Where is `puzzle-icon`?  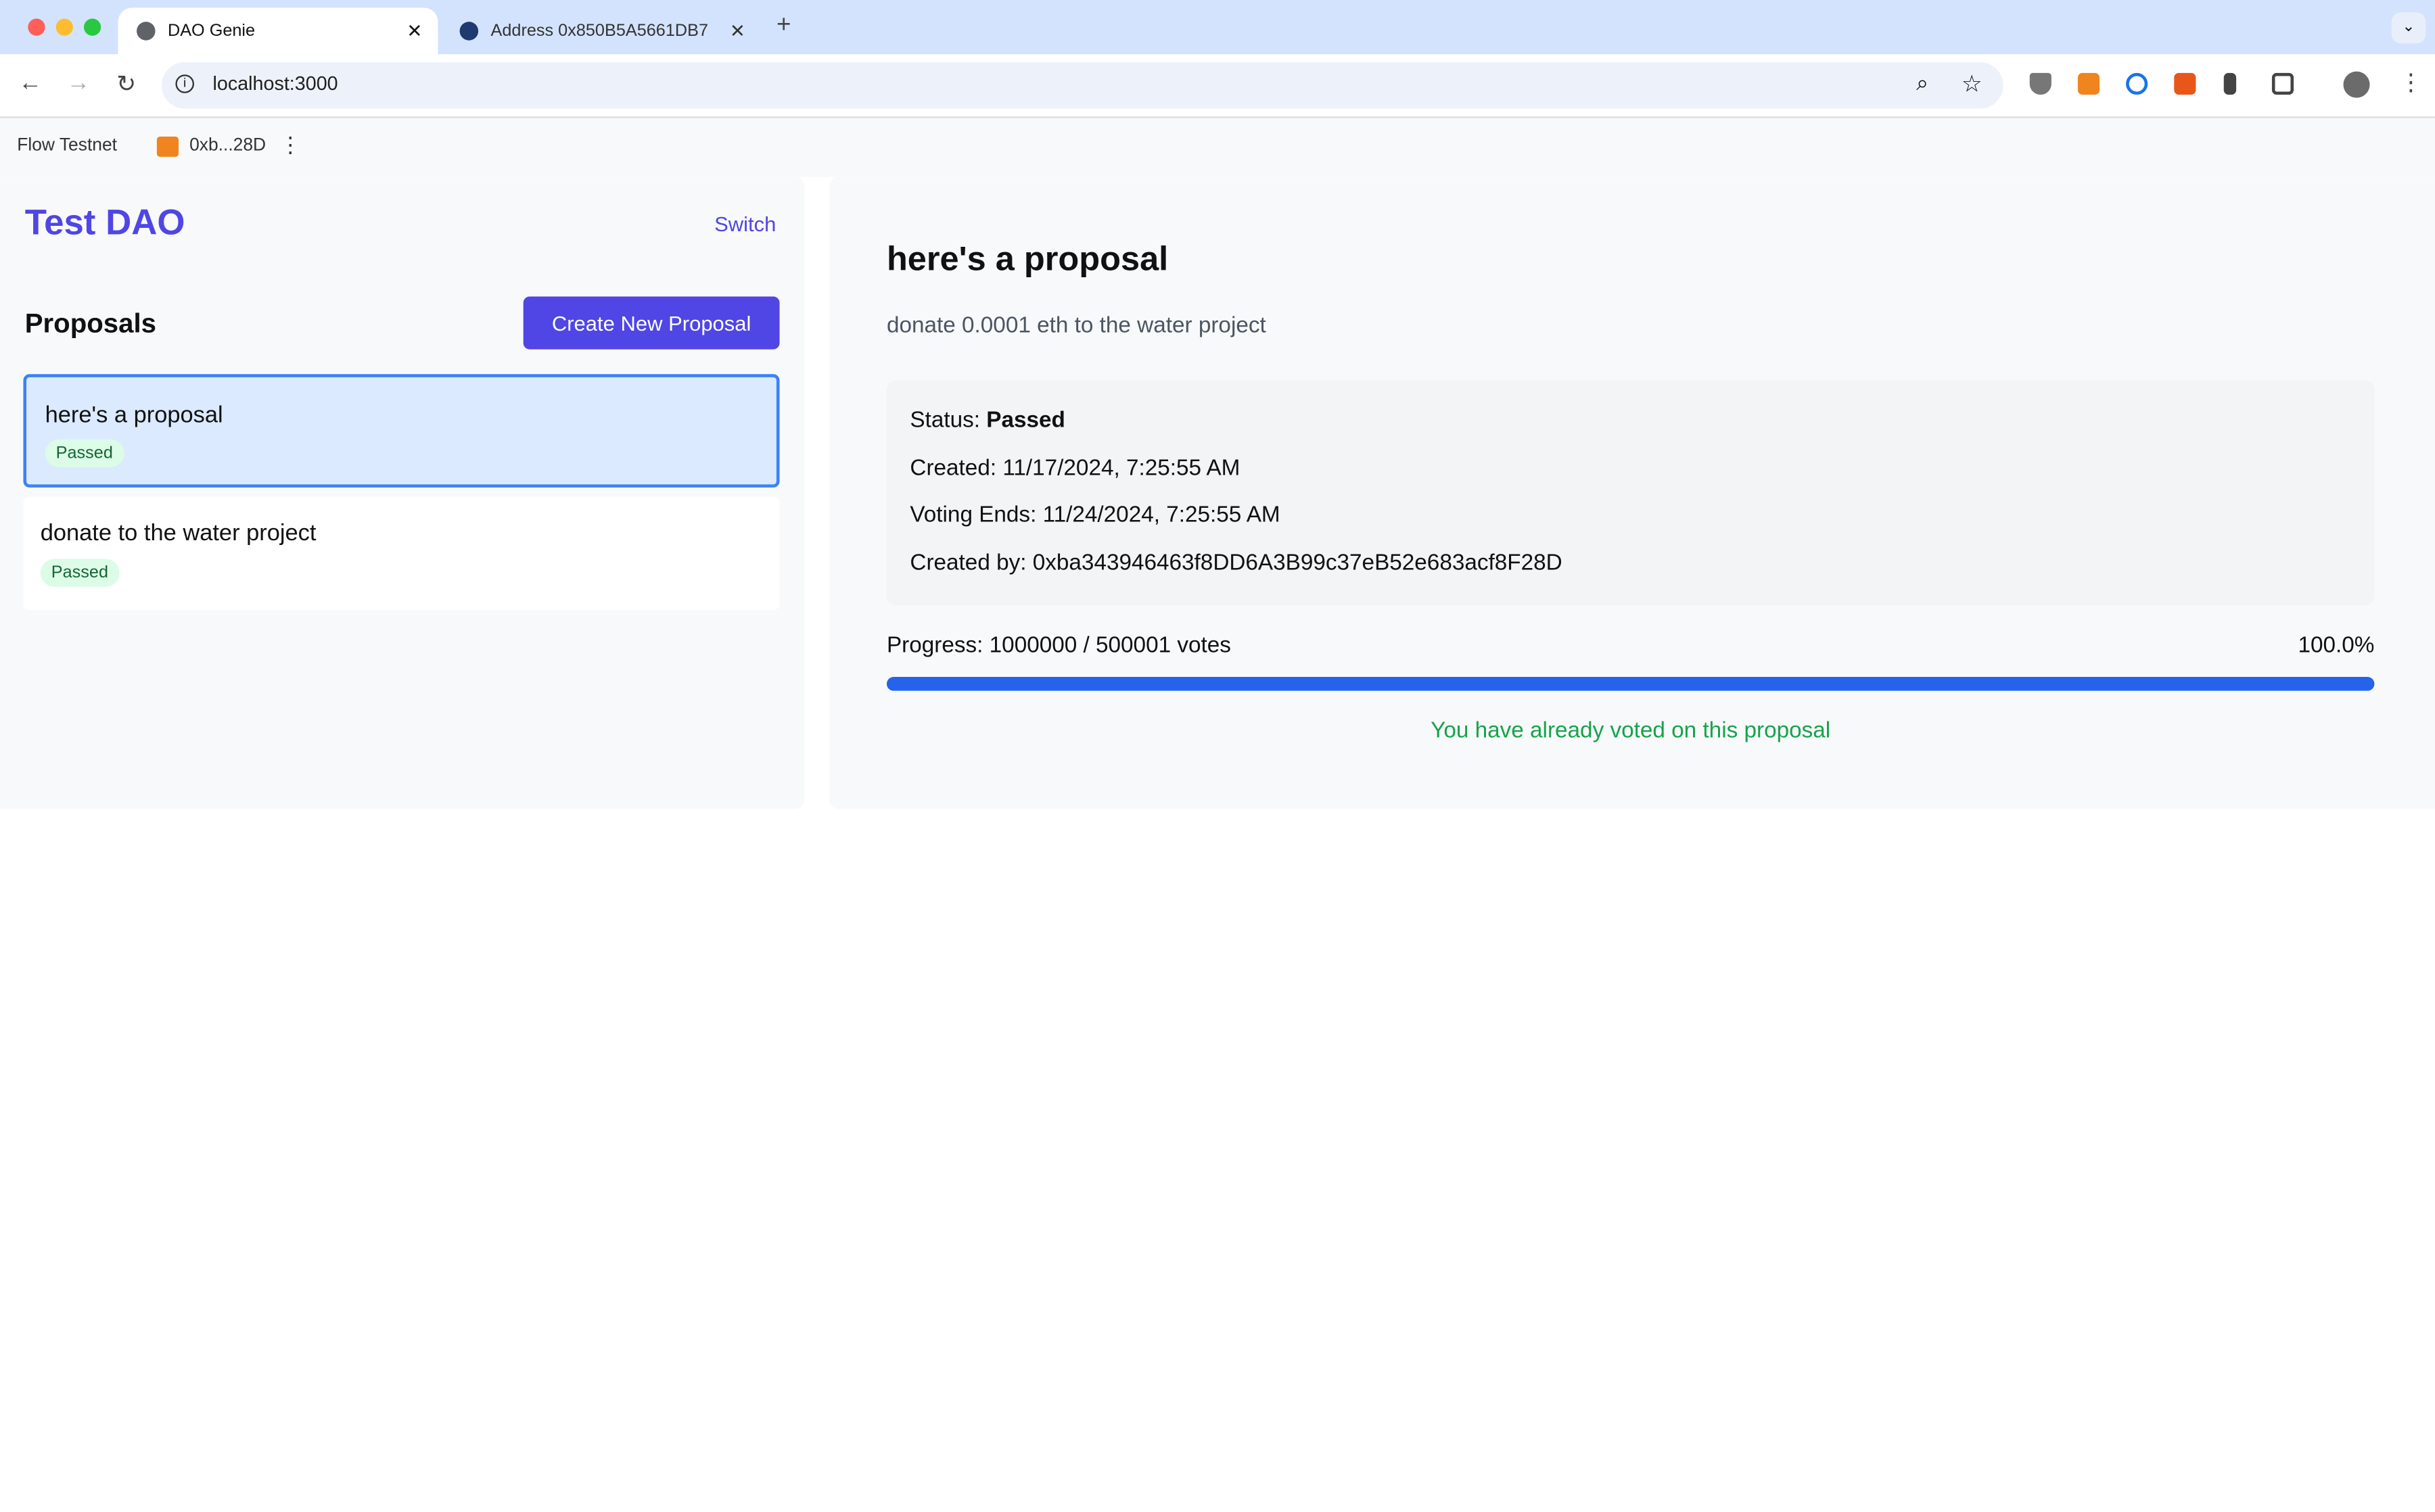 puzzle-icon is located at coordinates (2282, 83).